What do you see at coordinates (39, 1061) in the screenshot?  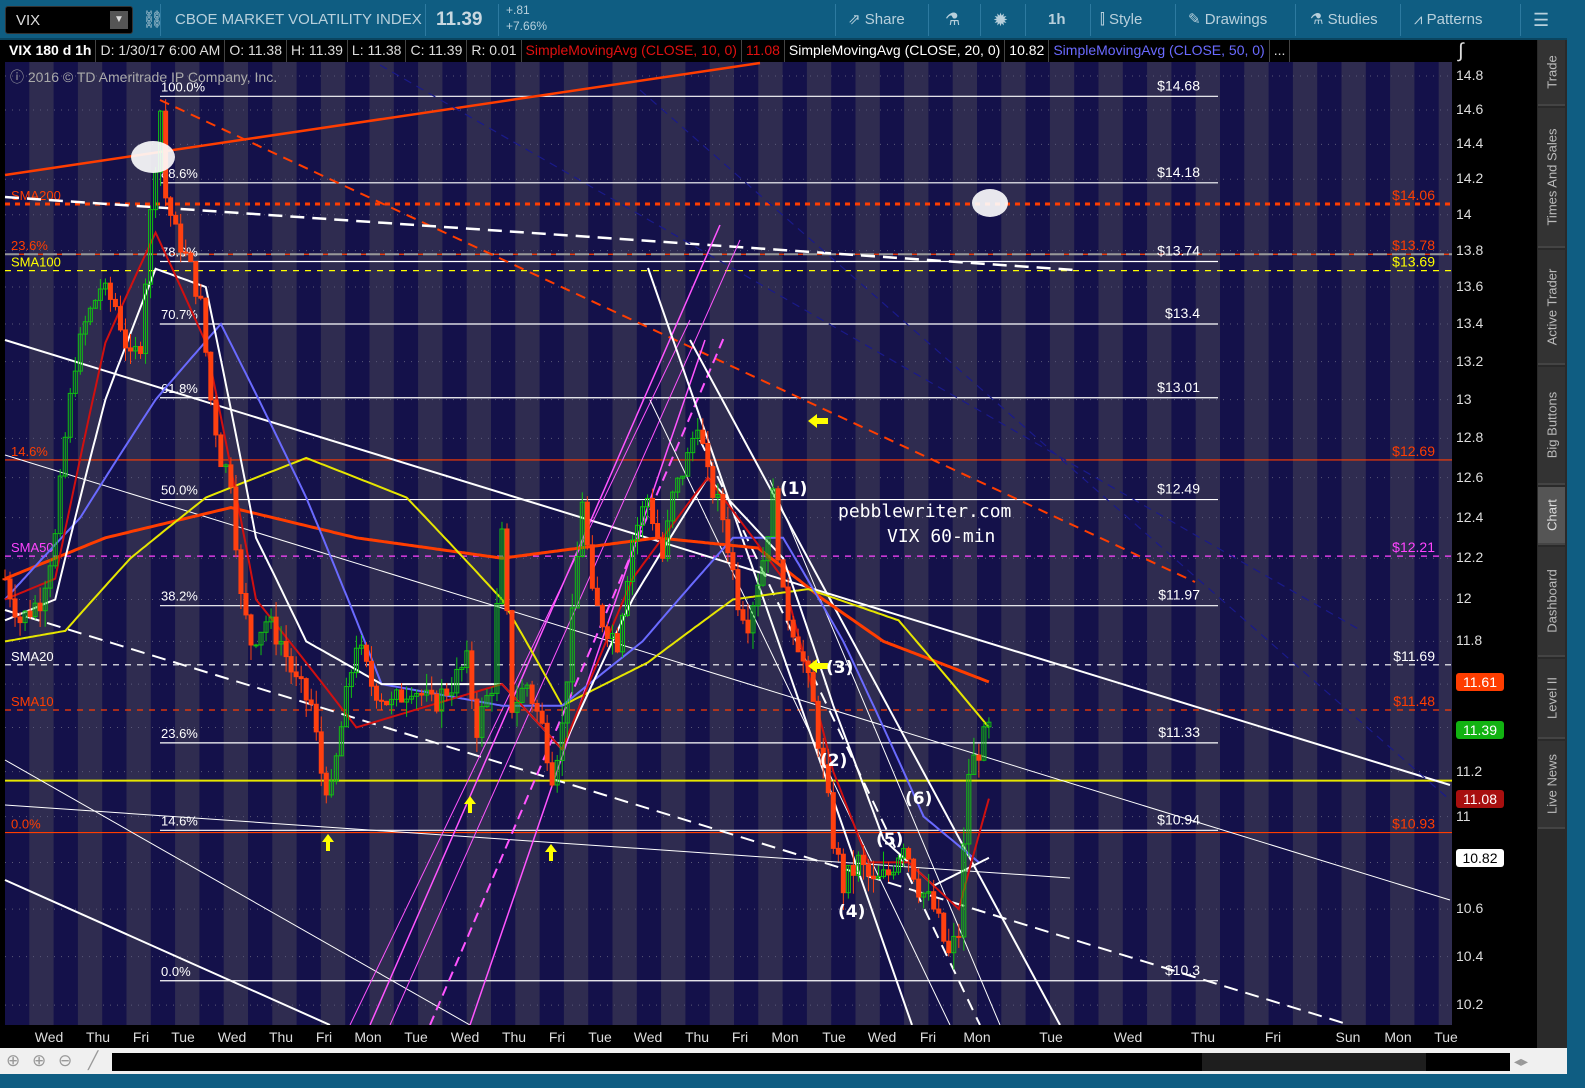 I see `zoom-in-icon: ⊕` at bounding box center [39, 1061].